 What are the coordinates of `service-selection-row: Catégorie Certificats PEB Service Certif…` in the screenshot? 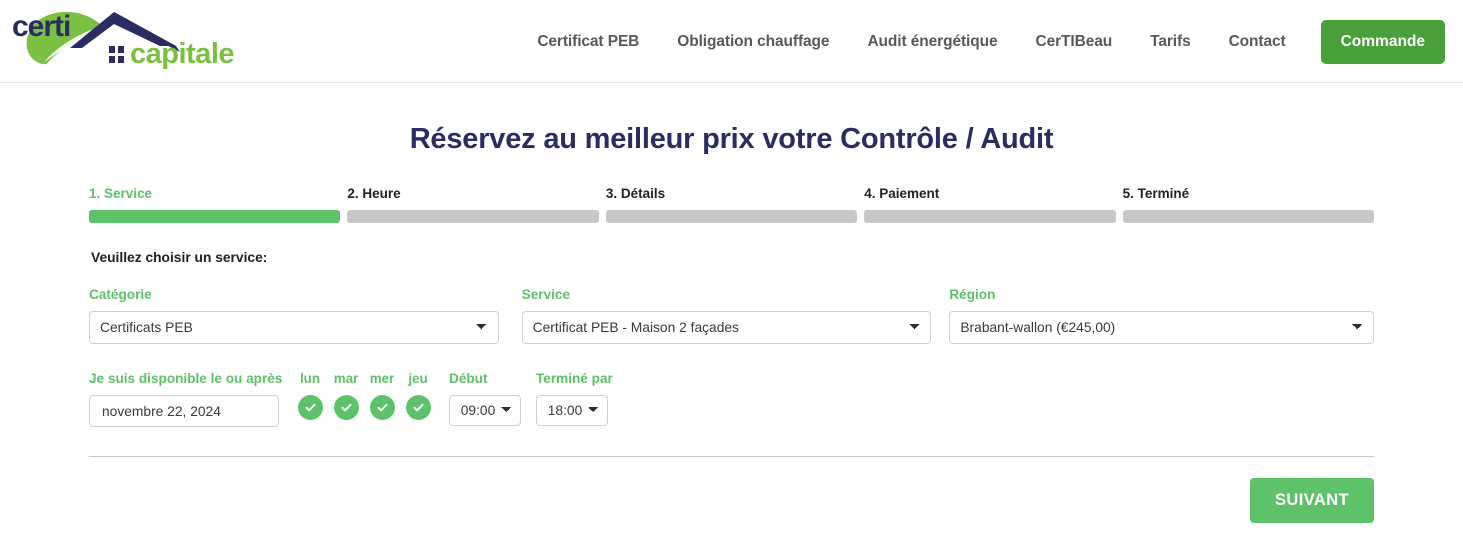 It's located at (731, 315).